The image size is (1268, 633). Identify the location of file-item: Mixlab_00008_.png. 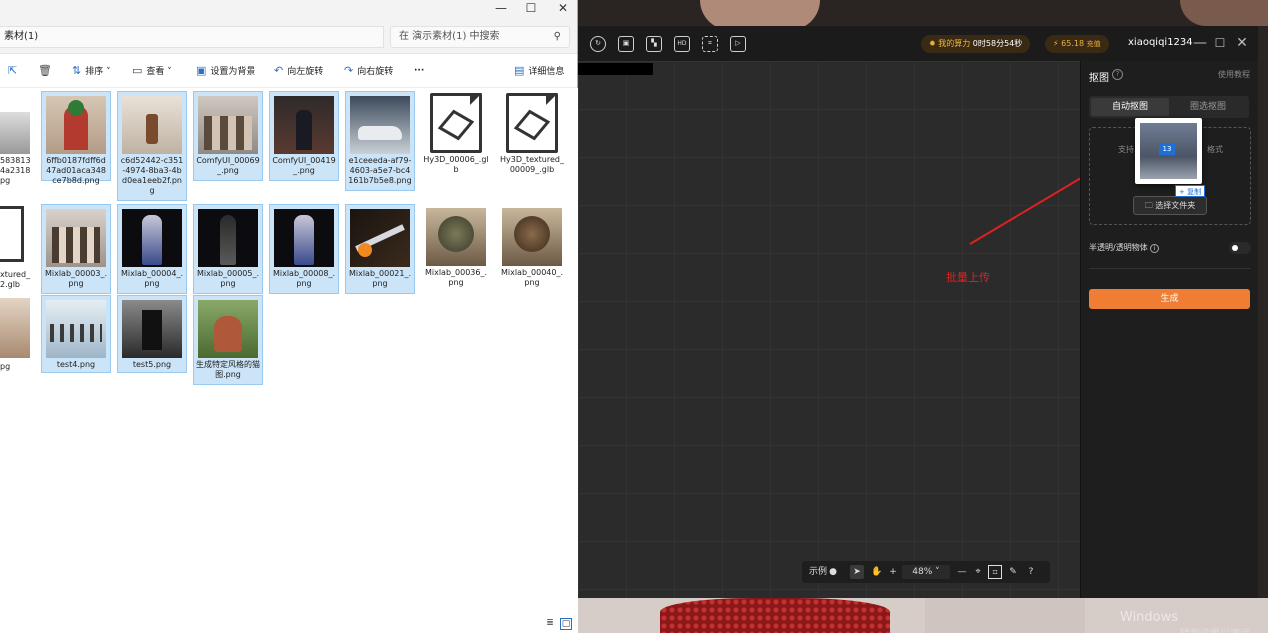
(304, 249).